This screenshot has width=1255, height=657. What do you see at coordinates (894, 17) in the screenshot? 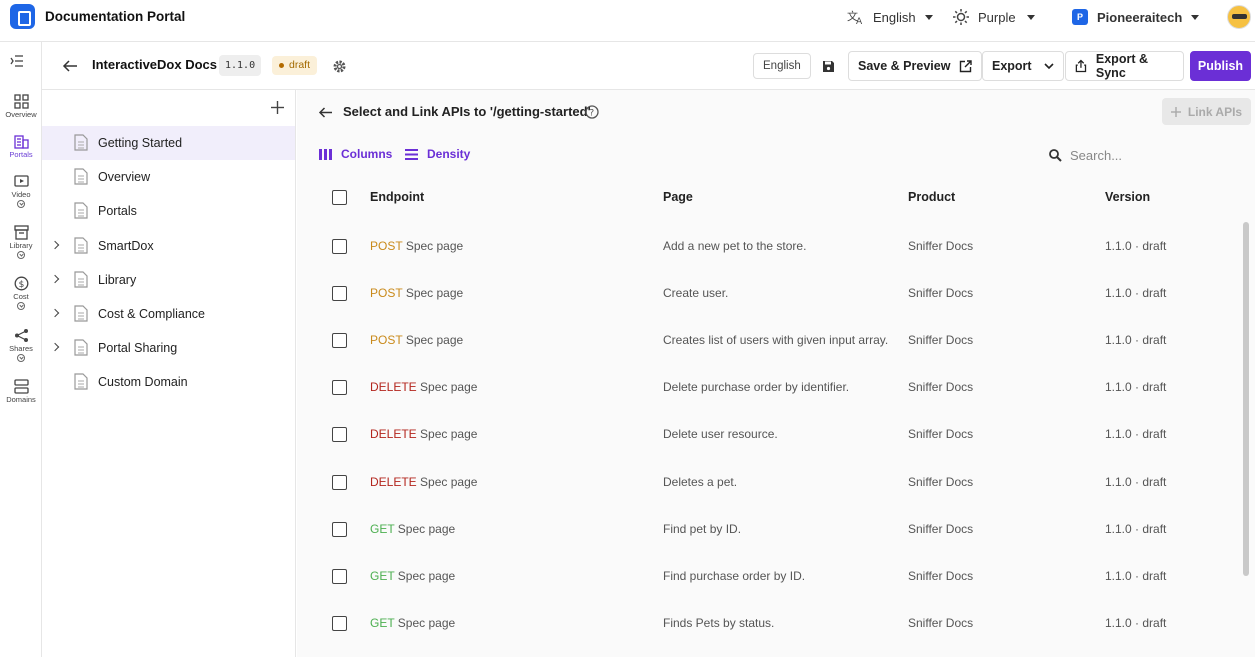
I see `language-label: English` at bounding box center [894, 17].